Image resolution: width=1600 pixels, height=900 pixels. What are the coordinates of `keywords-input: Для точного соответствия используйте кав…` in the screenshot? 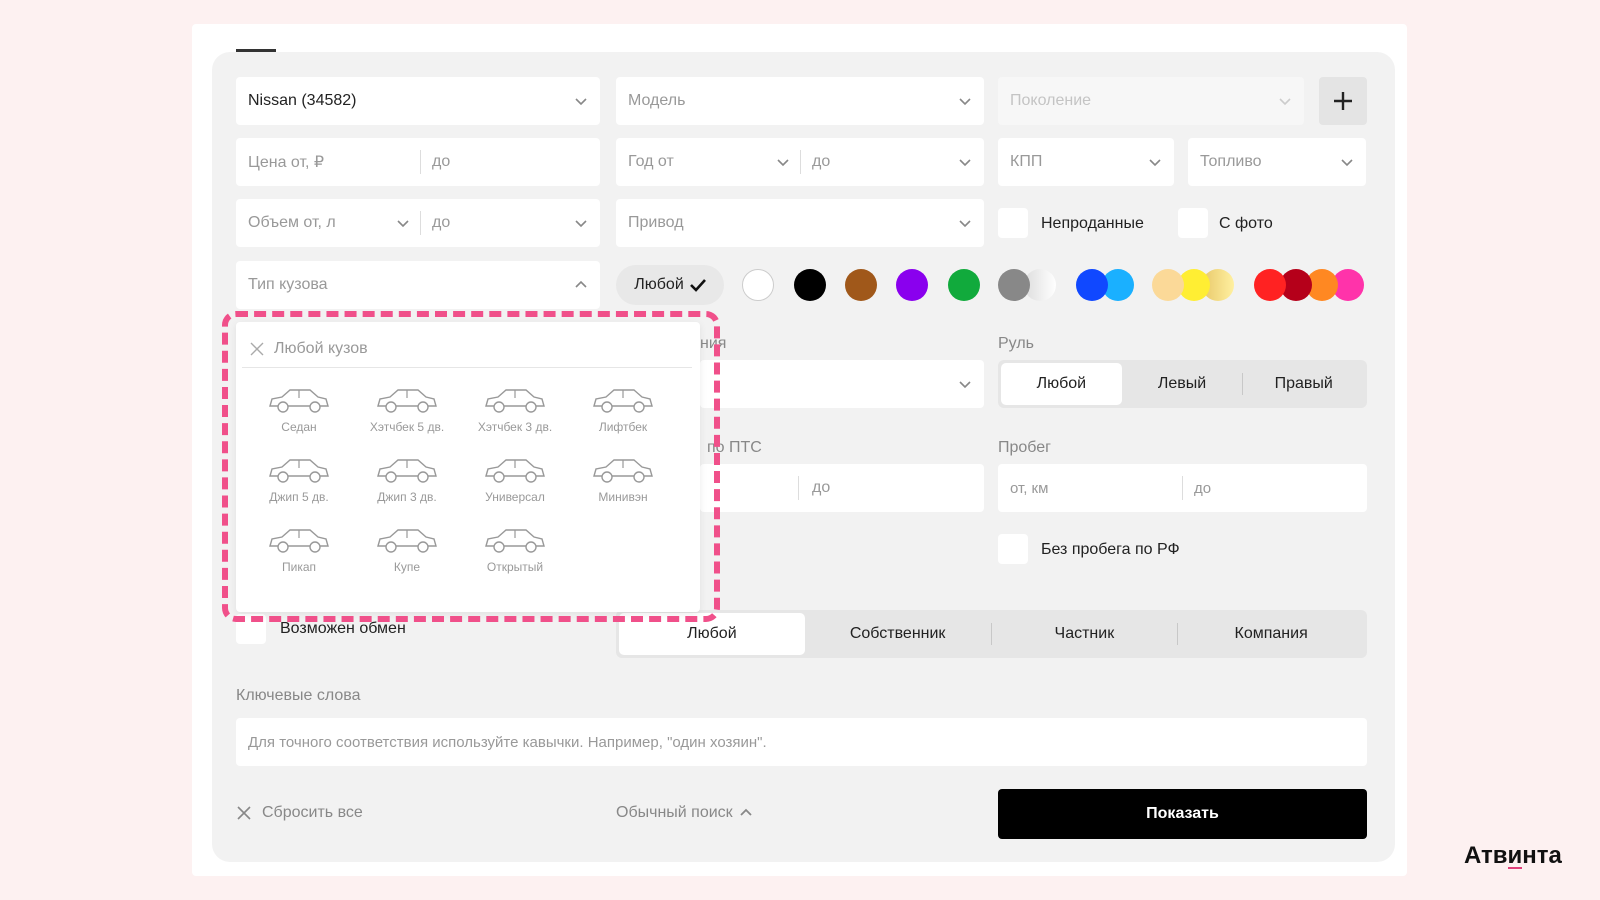 It's located at (801, 742).